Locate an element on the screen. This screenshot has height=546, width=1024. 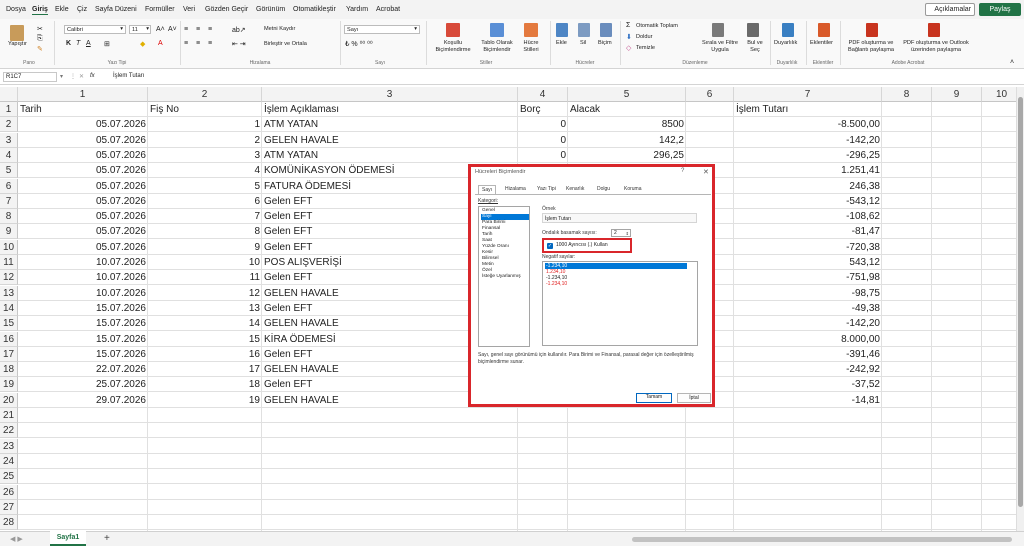
delete-cells-button: Sil is located at coordinates (583, 43).